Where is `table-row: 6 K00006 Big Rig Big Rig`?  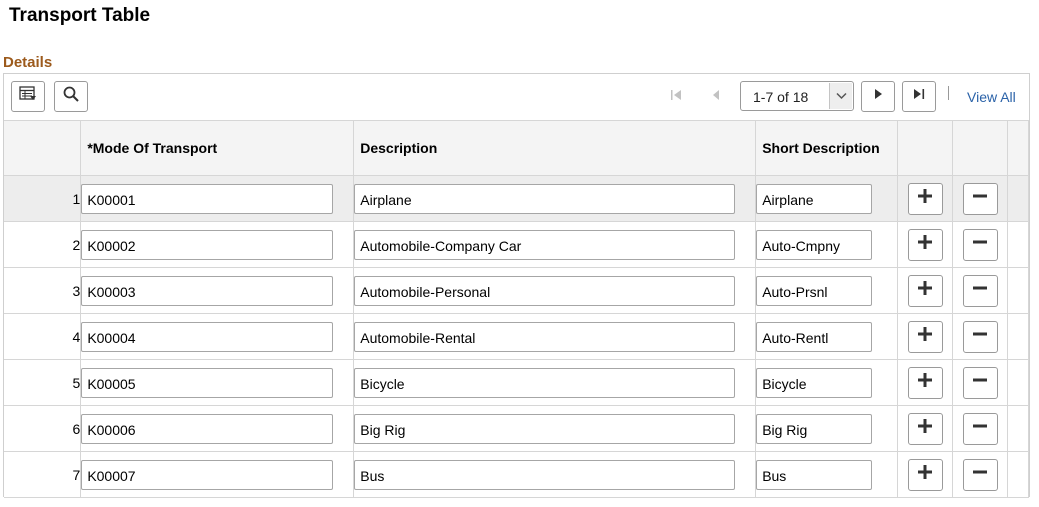 table-row: 6 K00006 Big Rig Big Rig is located at coordinates (517, 428).